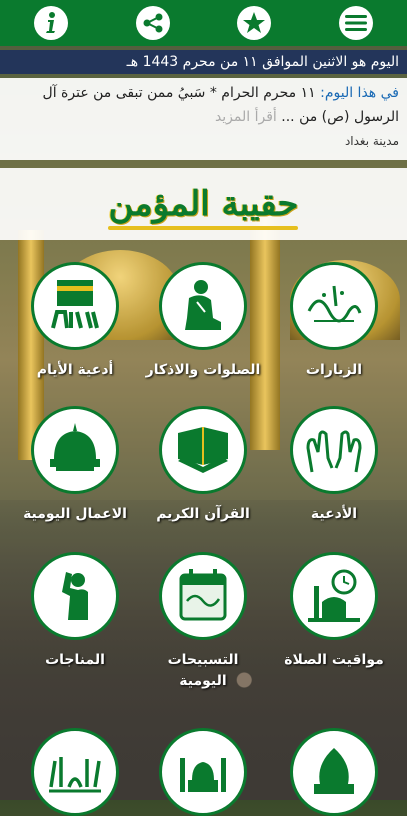 The width and height of the screenshot is (407, 816). I want to click on tile-label: المناجات, so click(75, 660).